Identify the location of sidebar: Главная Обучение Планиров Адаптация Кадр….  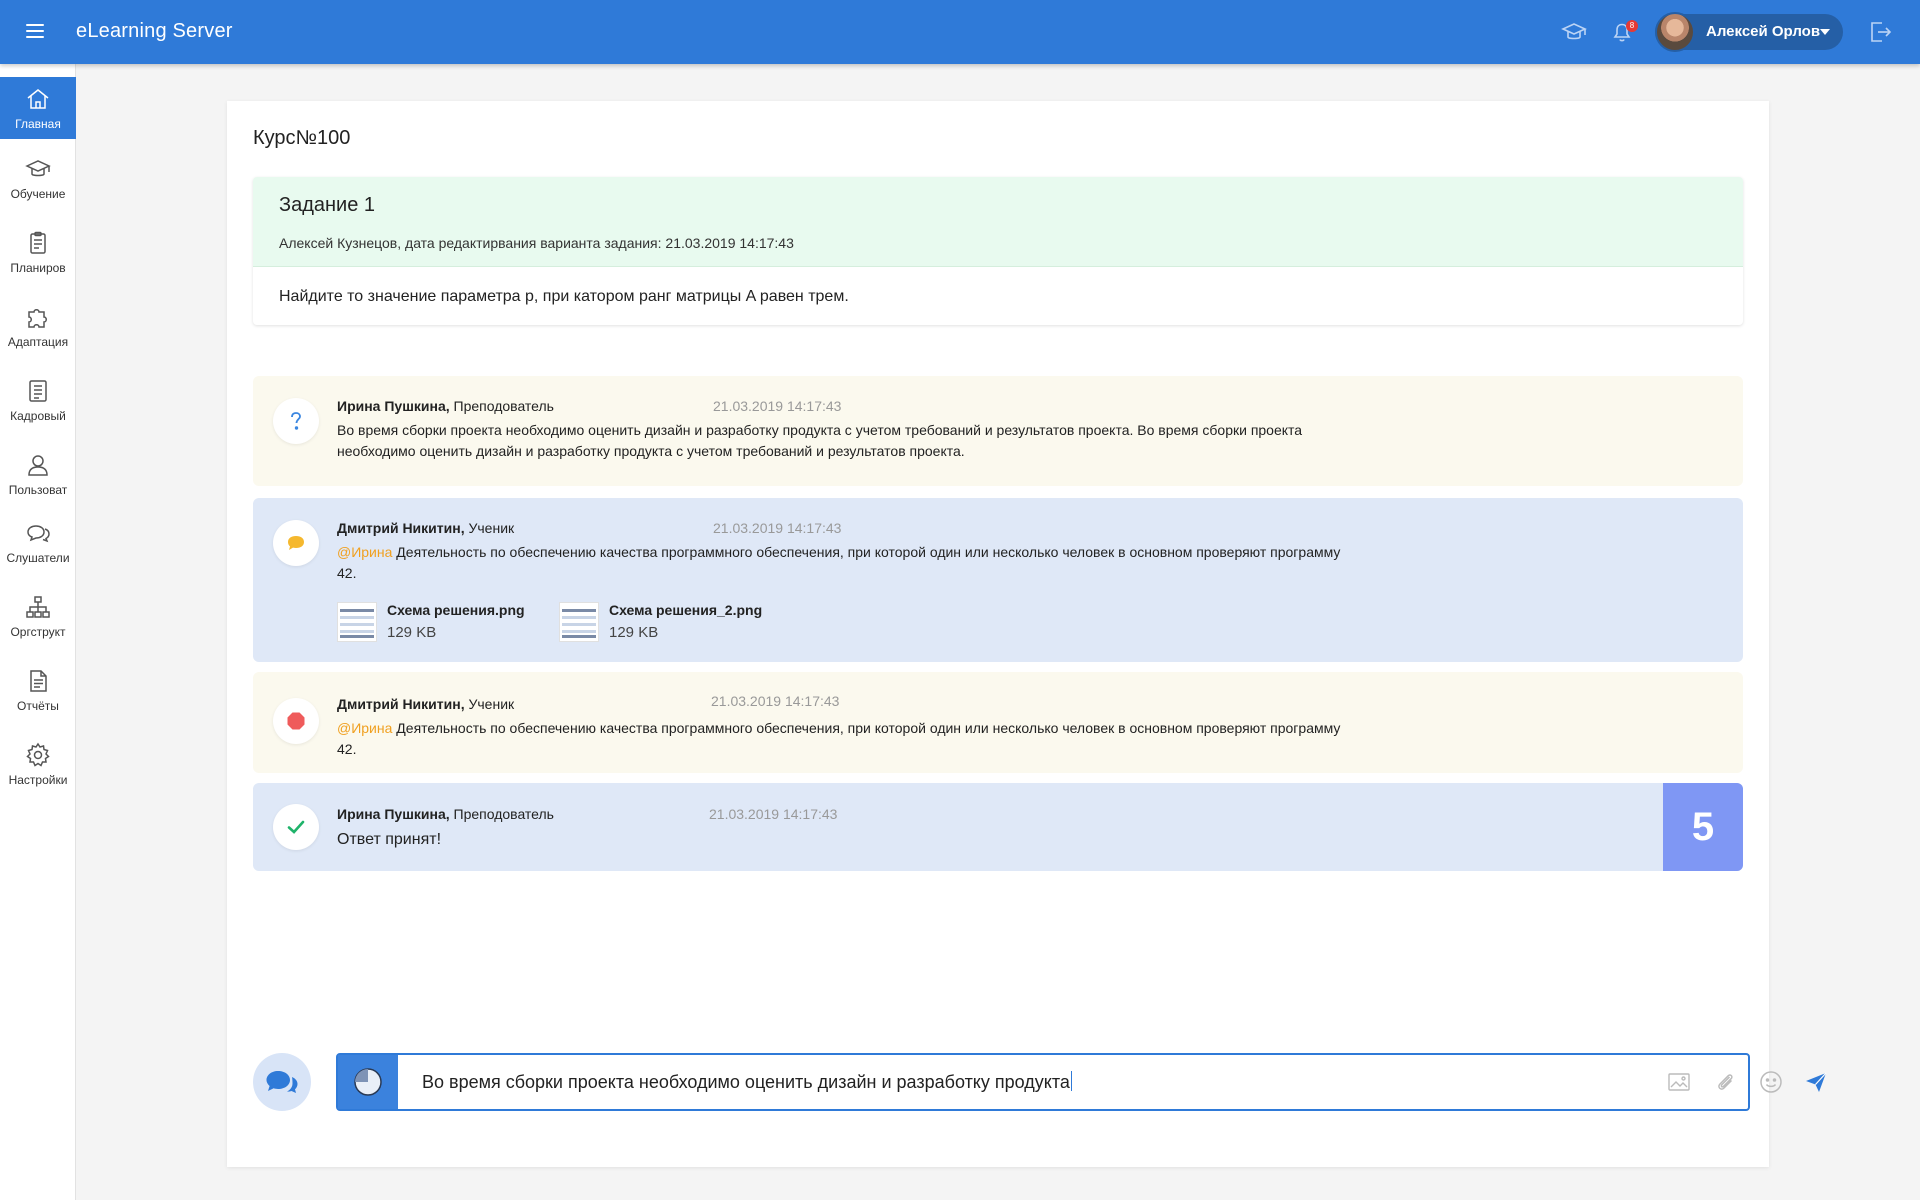
(38, 632).